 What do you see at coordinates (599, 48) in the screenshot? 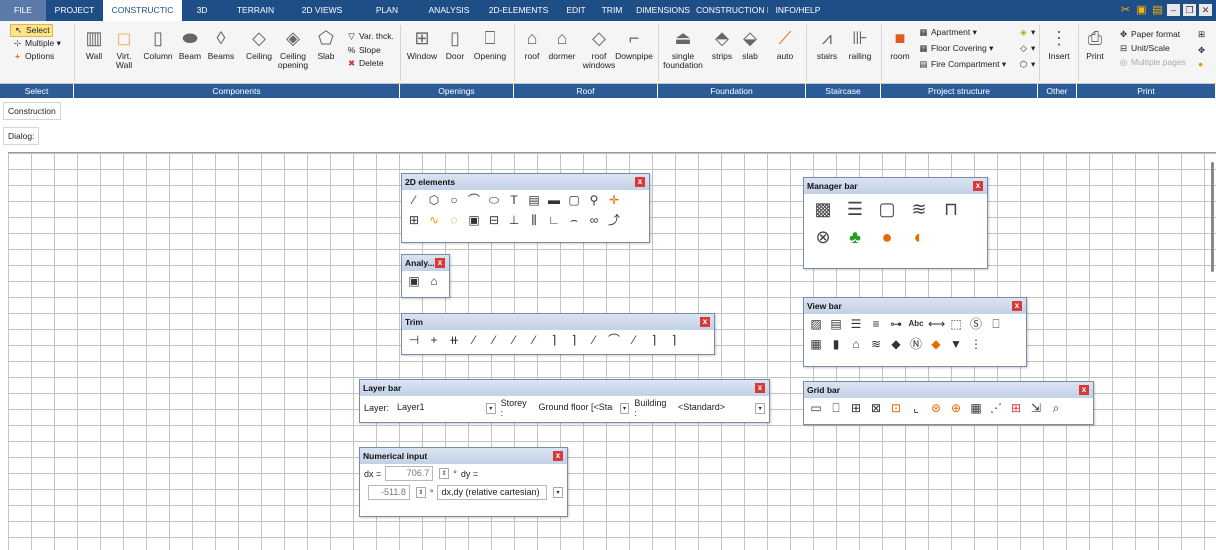
I see `roof-windows-button: ◇ roof windows` at bounding box center [599, 48].